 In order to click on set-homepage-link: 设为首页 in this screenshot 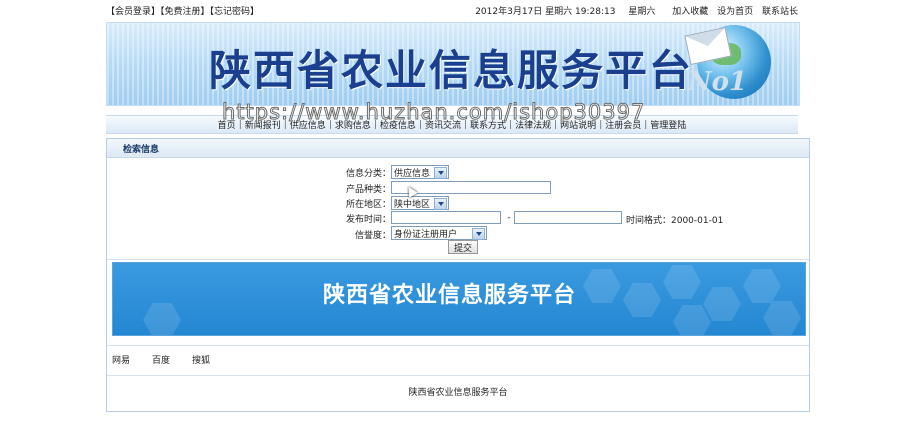, I will do `click(735, 12)`.